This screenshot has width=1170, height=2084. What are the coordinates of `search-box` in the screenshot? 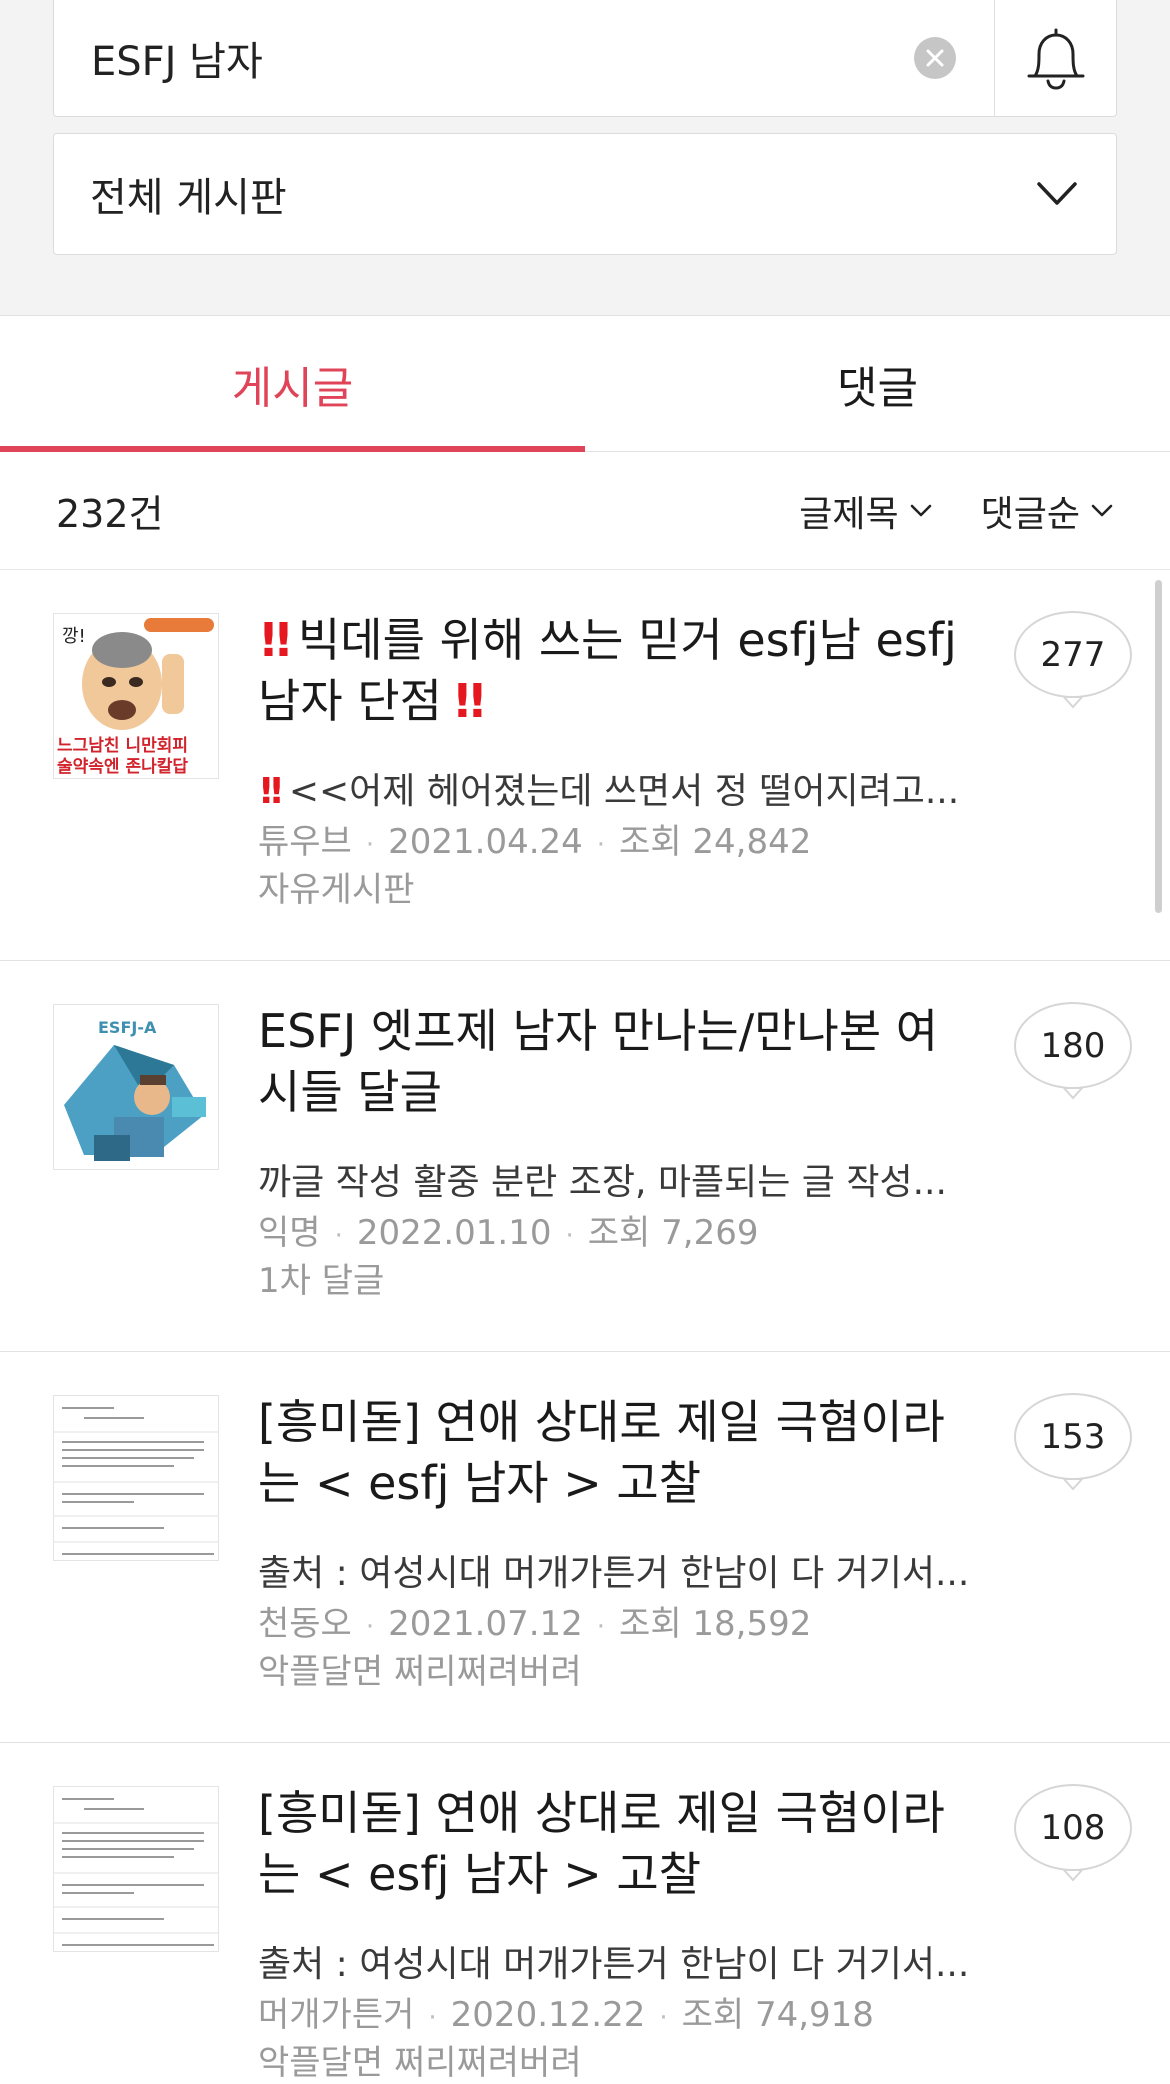 It's located at (585, 58).